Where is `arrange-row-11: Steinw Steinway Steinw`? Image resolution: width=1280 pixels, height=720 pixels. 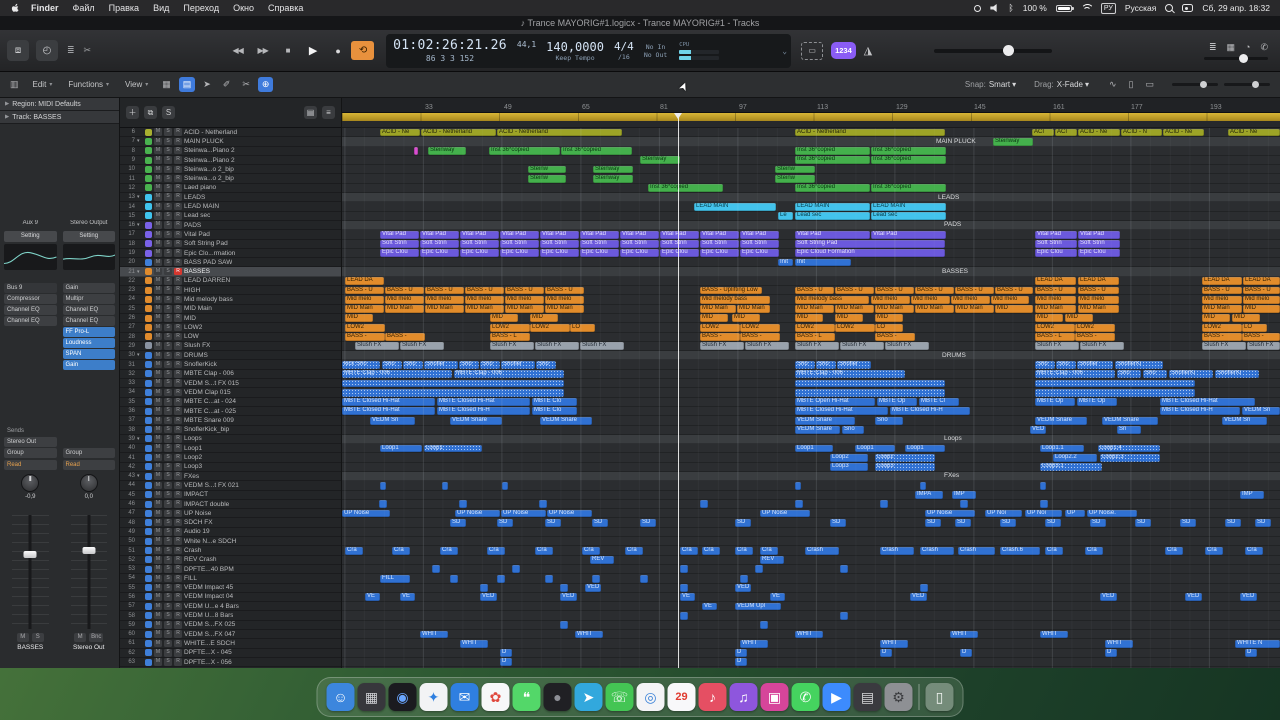 arrange-row-11: Steinw Steinway Steinw is located at coordinates (811, 179).